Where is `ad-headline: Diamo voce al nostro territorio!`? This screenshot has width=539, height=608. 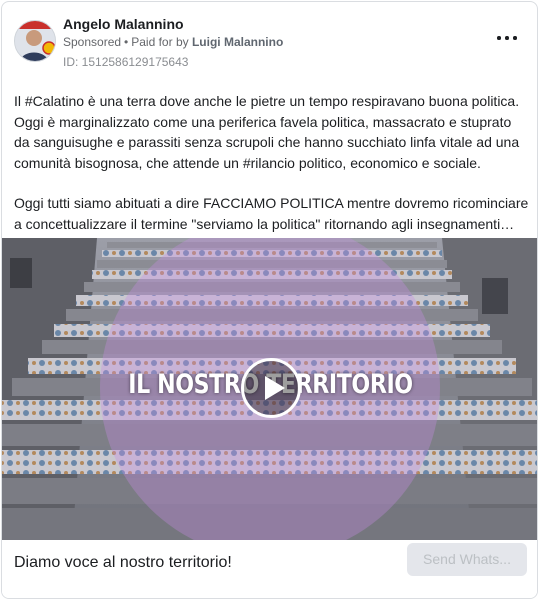
ad-headline: Diamo voce al nostro territorio! is located at coordinates (123, 562).